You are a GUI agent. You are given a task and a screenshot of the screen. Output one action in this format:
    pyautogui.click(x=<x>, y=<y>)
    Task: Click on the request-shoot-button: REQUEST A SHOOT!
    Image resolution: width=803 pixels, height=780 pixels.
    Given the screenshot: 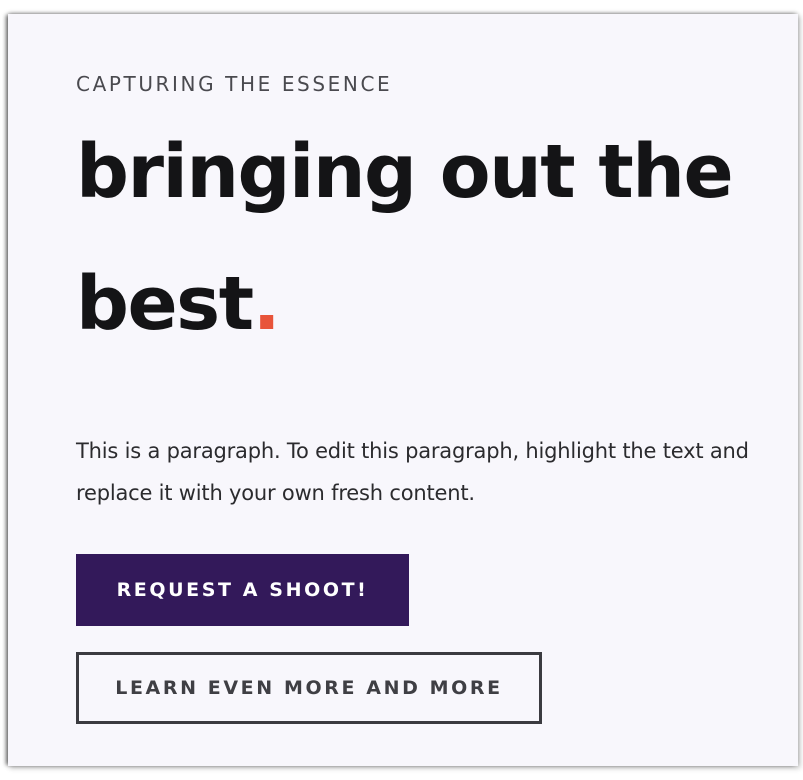 What is the action you would take?
    pyautogui.click(x=242, y=590)
    